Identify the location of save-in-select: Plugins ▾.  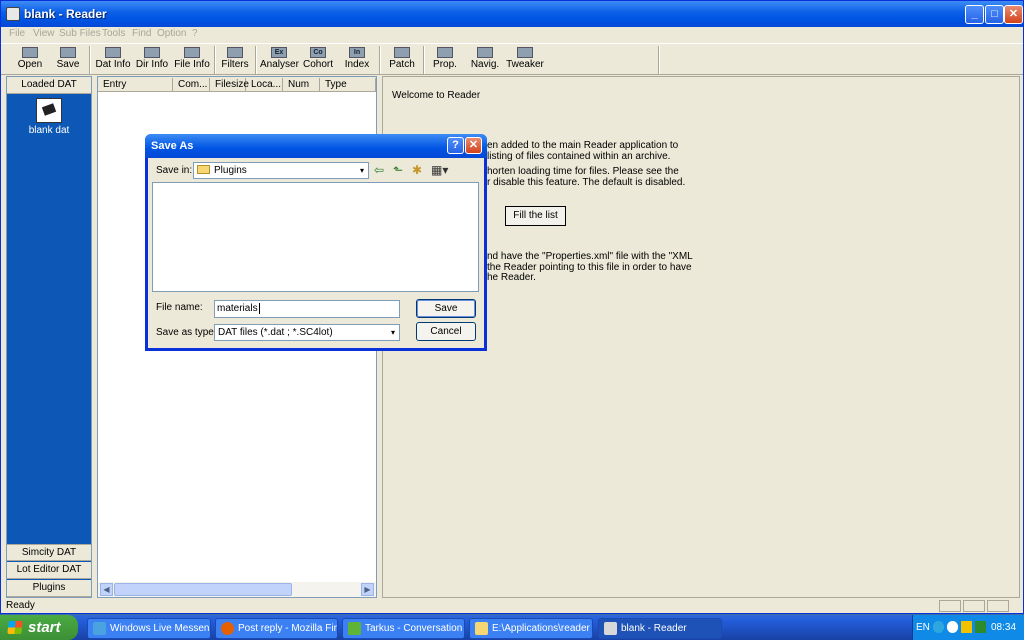
(281, 170).